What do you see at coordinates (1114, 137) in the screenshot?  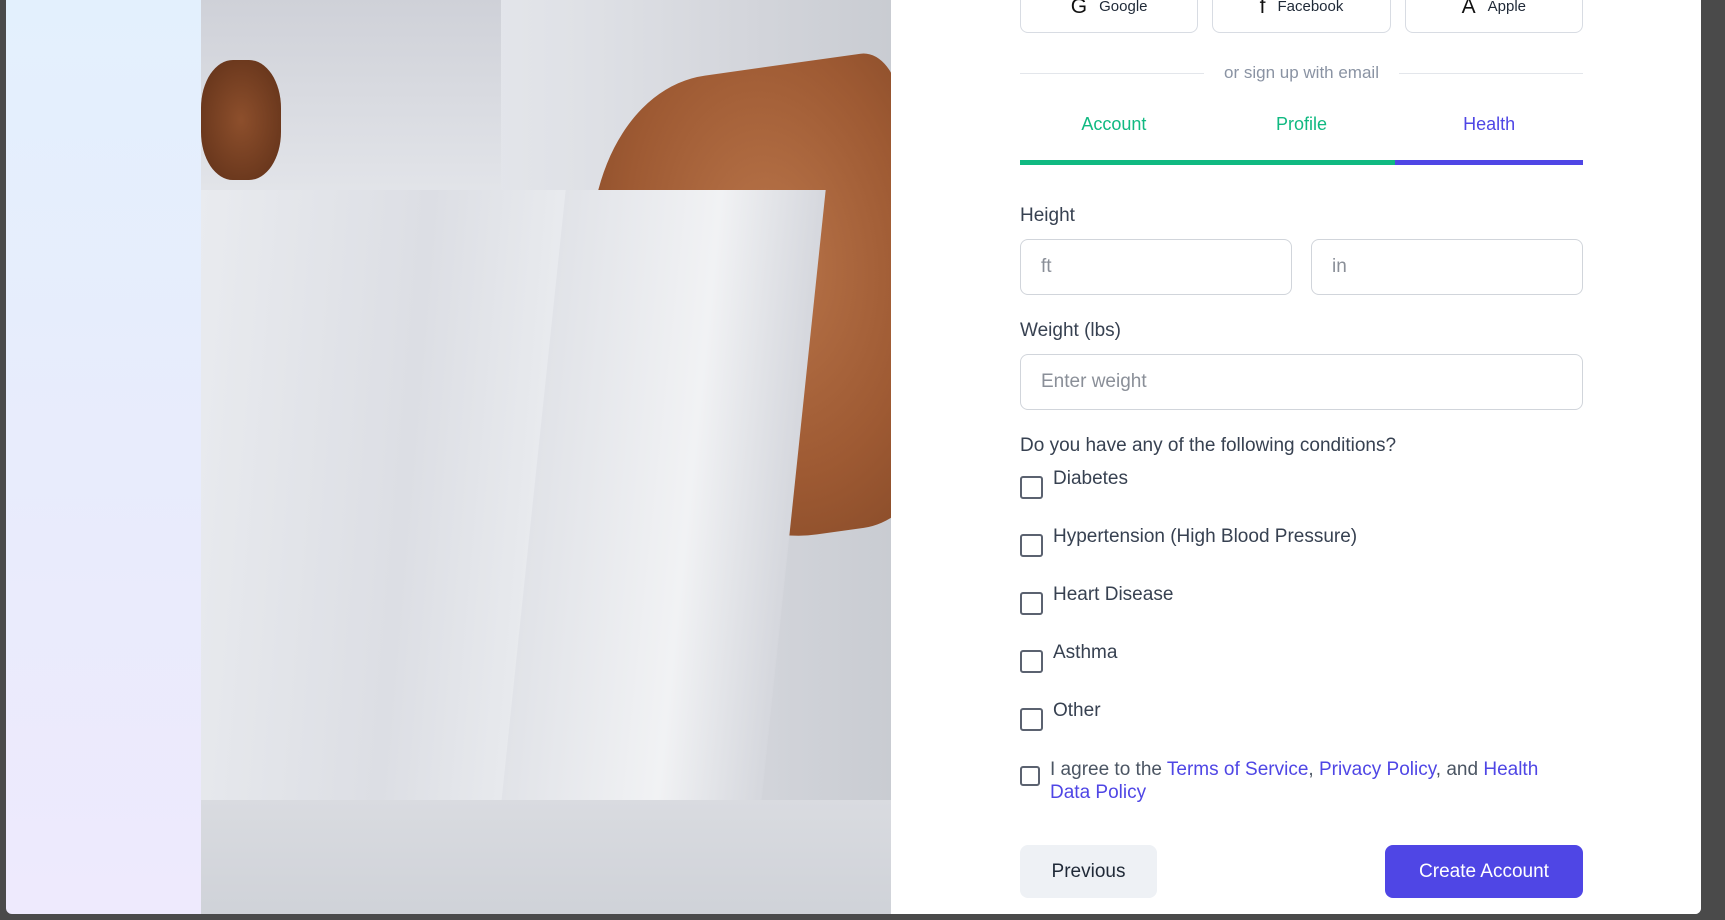 I see `tab-account: Account` at bounding box center [1114, 137].